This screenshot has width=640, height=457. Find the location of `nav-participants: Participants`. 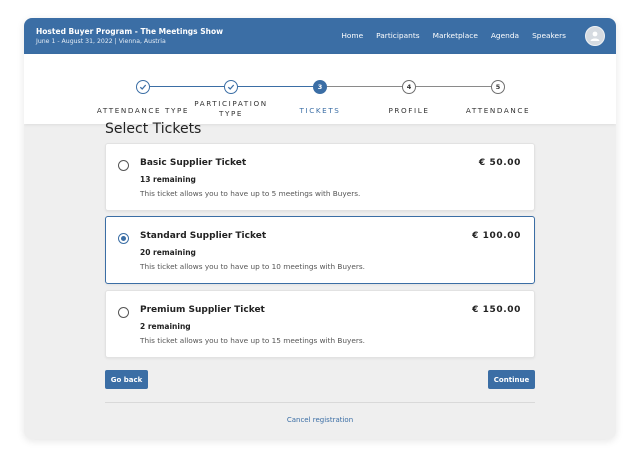

nav-participants: Participants is located at coordinates (397, 35).